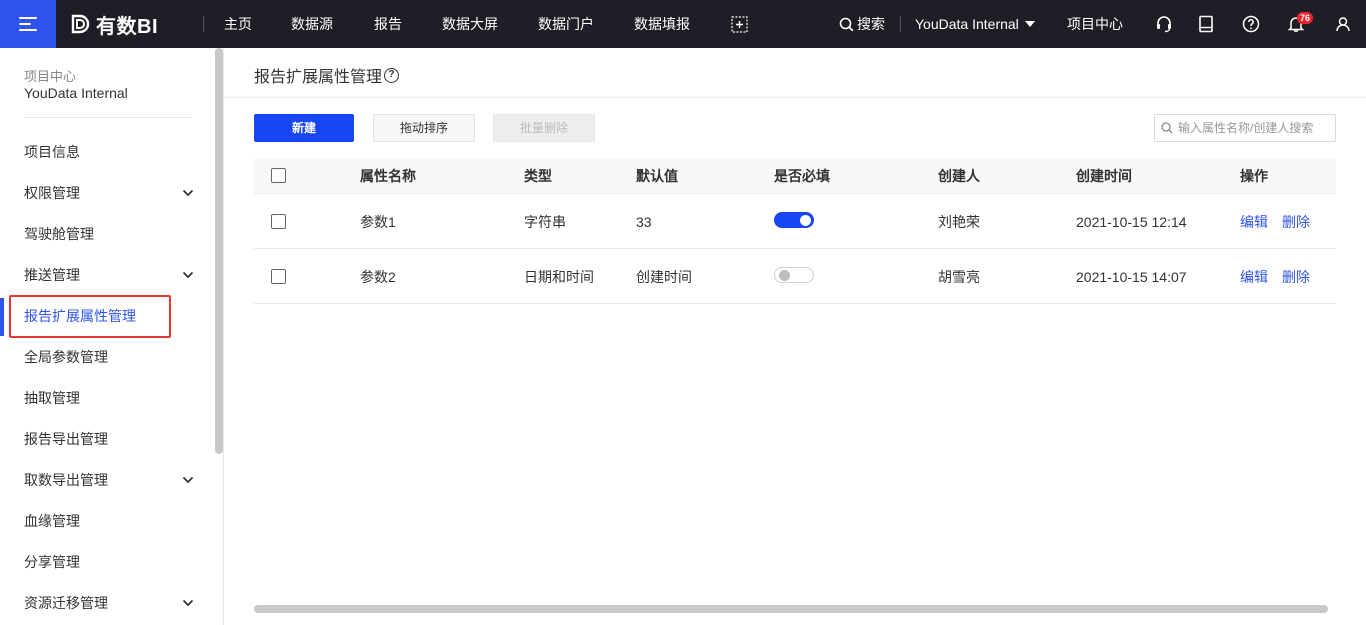 The image size is (1366, 625). Describe the element at coordinates (802, 176) in the screenshot. I see `column-header-required: 是否必填` at that location.